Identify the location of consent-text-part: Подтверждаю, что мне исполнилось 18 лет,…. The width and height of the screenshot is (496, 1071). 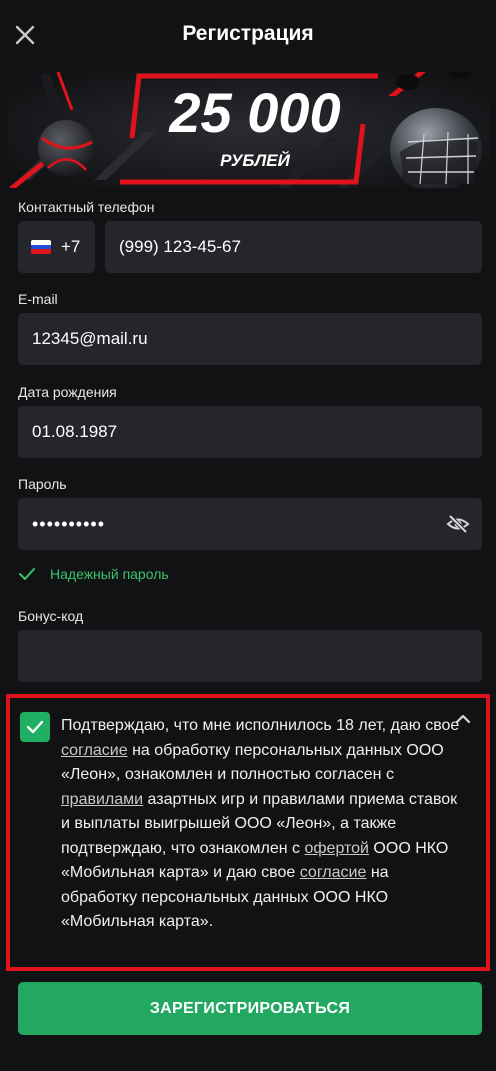
(260, 725).